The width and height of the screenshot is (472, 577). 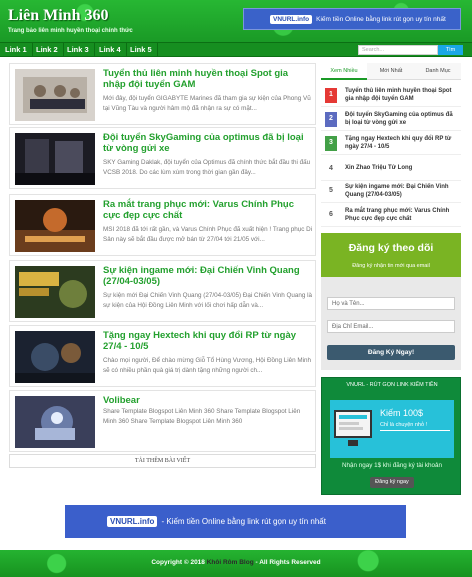 I want to click on nav-link-5: Link 5, so click(x=141, y=50).